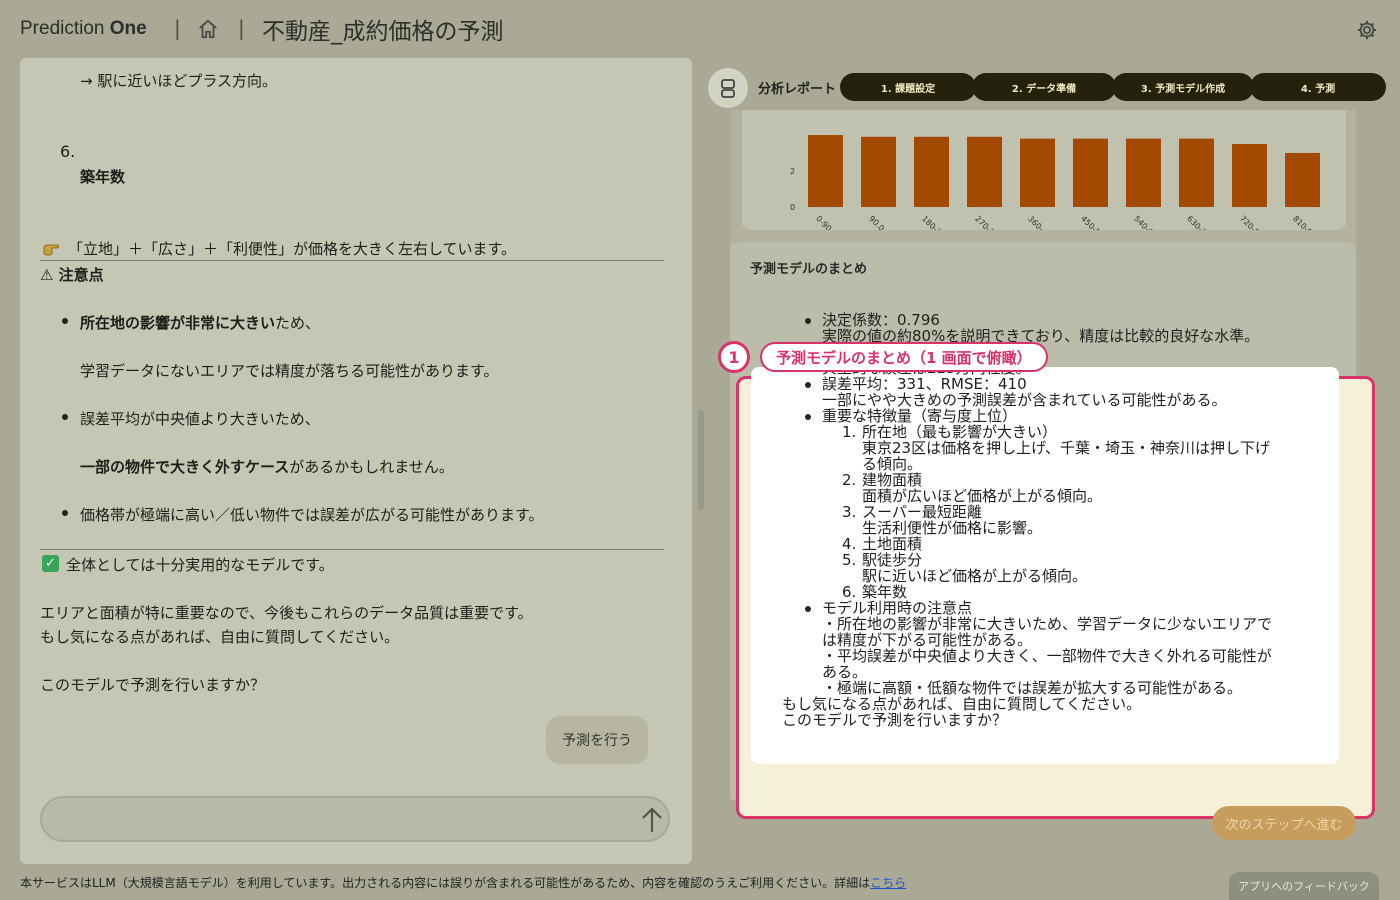  What do you see at coordinates (700, 29) in the screenshot?
I see `app-header: Prediction One | | 不動産_成約価格の予測` at bounding box center [700, 29].